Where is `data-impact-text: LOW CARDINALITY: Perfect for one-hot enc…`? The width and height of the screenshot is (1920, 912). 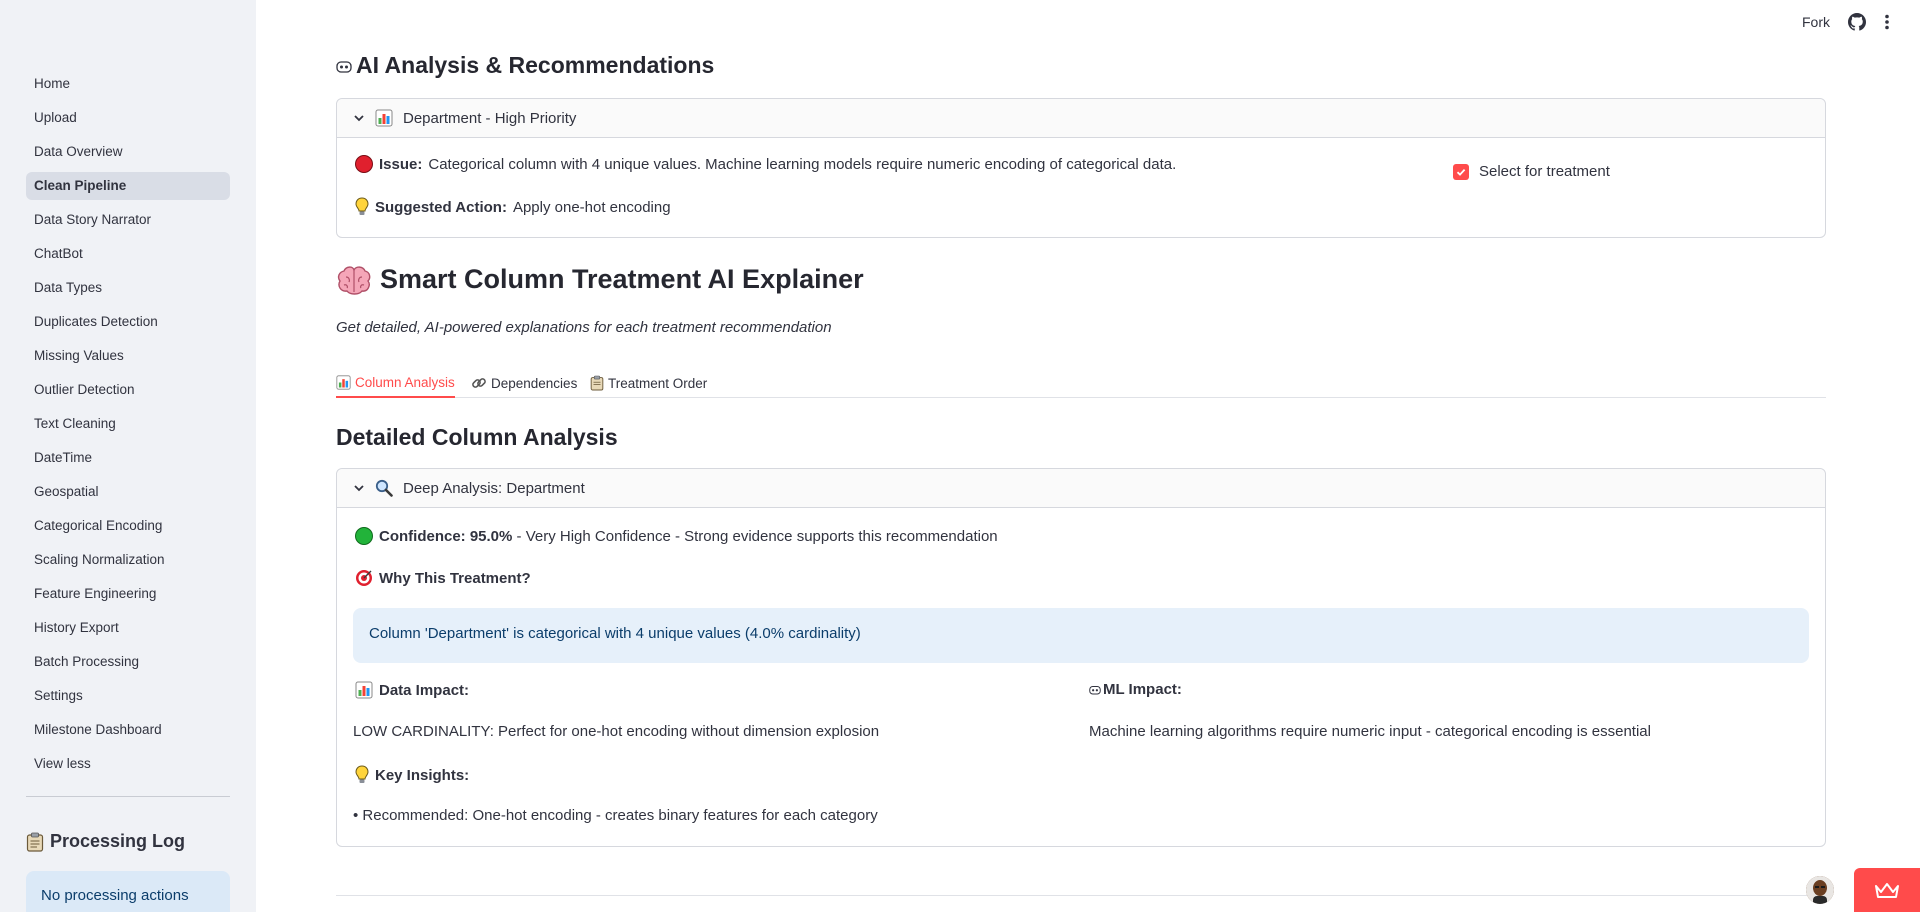 data-impact-text: LOW CARDINALITY: Perfect for one-hot enc… is located at coordinates (616, 731).